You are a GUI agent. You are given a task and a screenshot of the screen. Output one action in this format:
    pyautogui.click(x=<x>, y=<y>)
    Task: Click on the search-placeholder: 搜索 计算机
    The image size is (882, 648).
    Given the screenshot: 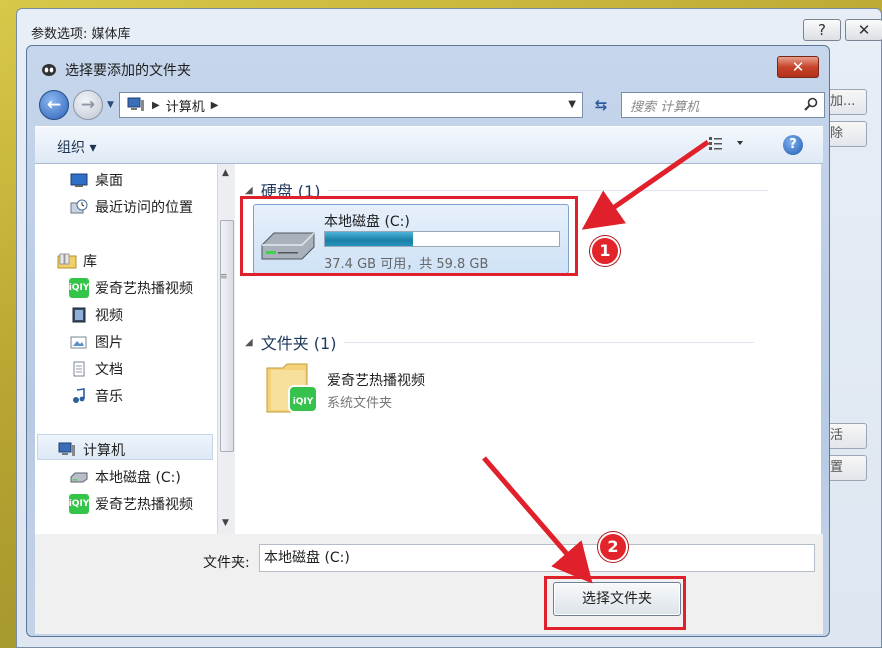 What is the action you would take?
    pyautogui.click(x=665, y=107)
    